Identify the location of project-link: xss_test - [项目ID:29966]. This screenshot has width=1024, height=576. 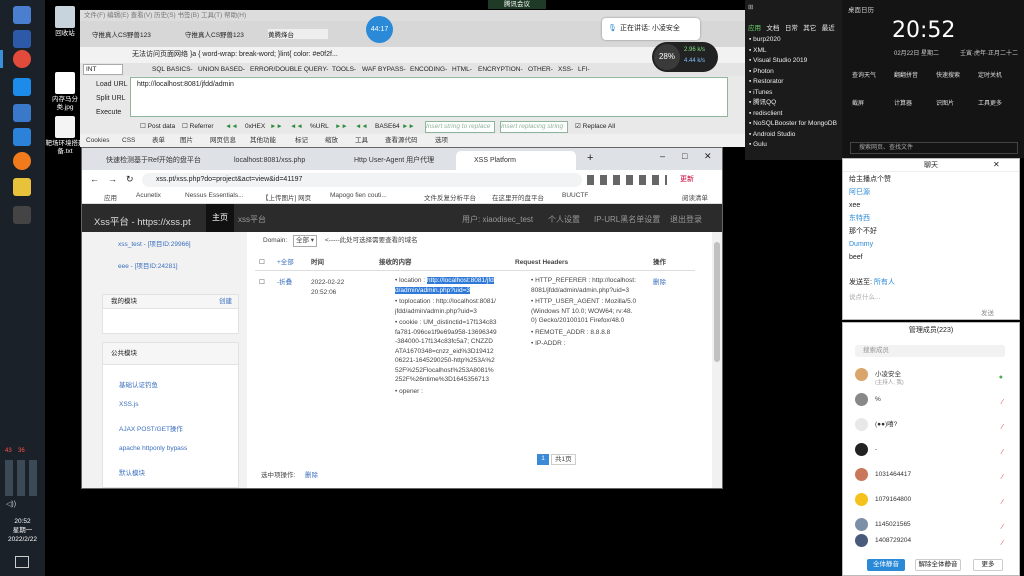
(154, 243).